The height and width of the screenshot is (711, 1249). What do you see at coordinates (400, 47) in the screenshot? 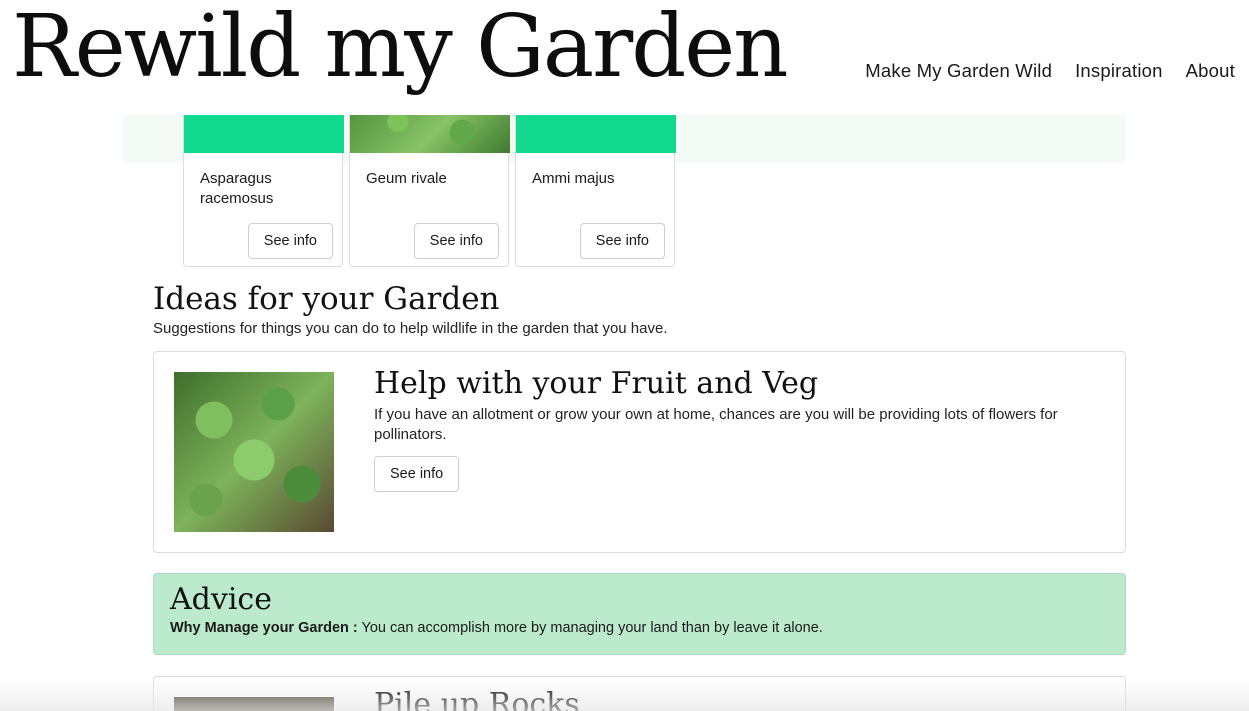
I see `site-logo: Rewild my Garden` at bounding box center [400, 47].